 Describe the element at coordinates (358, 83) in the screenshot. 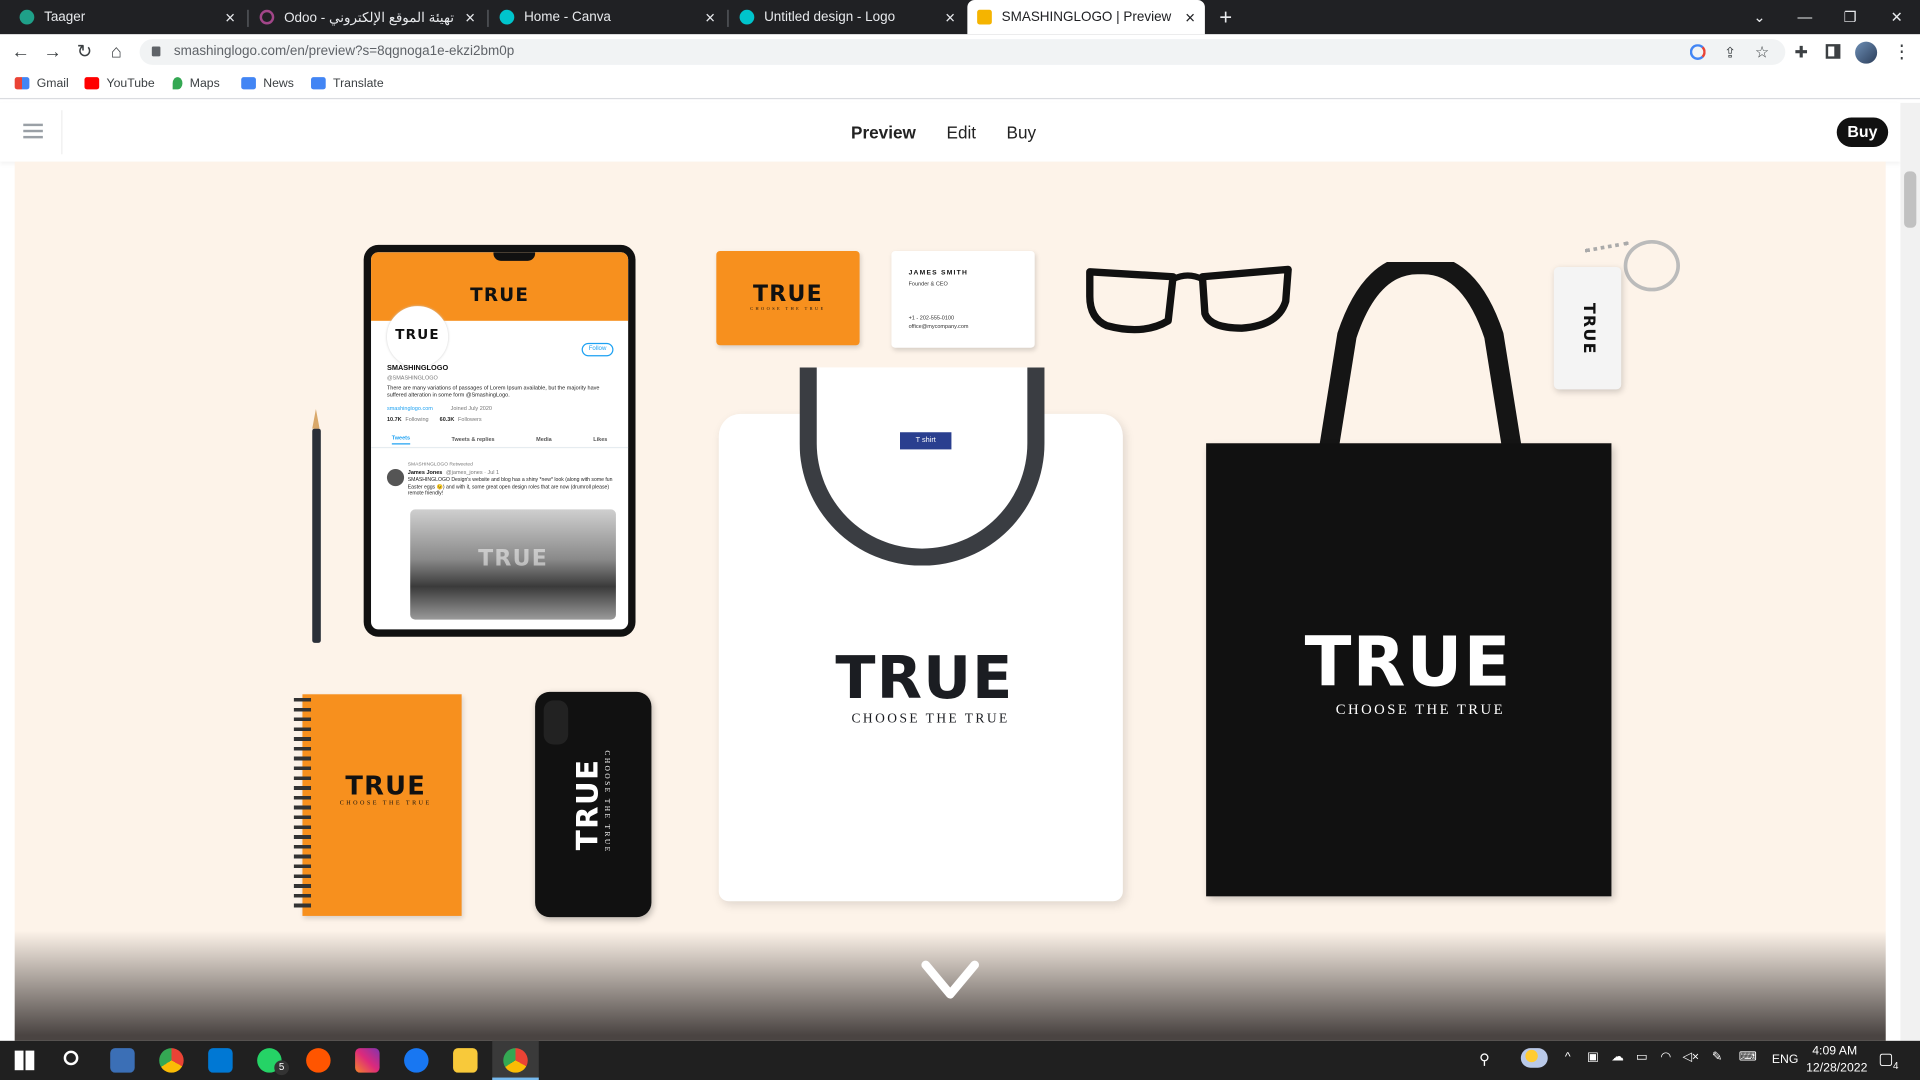

I see `bookmark-label: Translate` at that location.